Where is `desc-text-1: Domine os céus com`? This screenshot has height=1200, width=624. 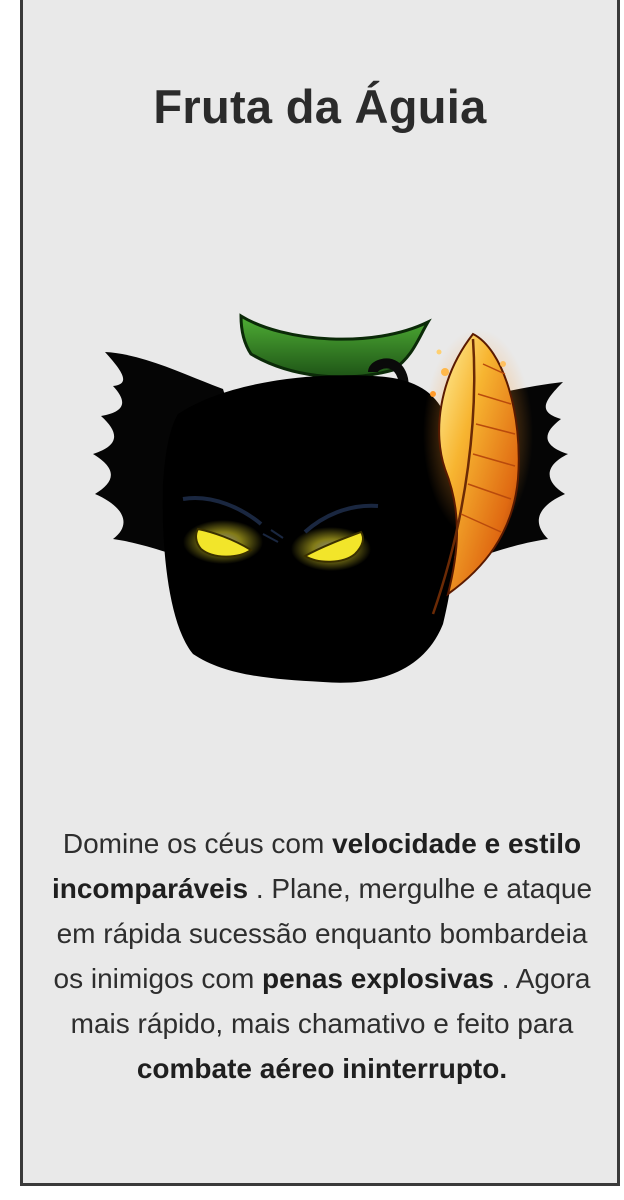
desc-text-1: Domine os céus com is located at coordinates (197, 843).